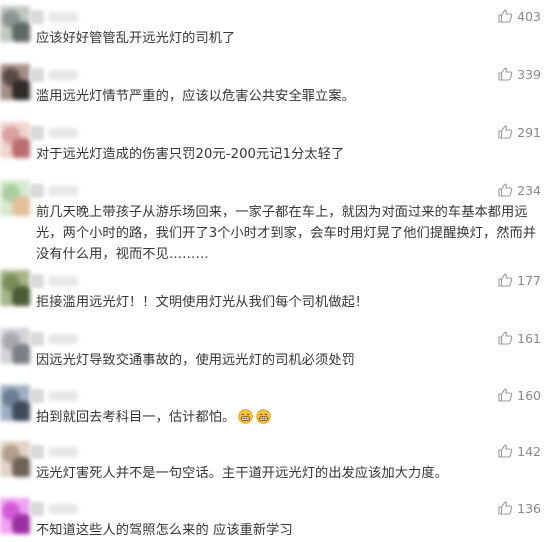 The image size is (553, 542). What do you see at coordinates (529, 190) in the screenshot?
I see `like-count: 234` at bounding box center [529, 190].